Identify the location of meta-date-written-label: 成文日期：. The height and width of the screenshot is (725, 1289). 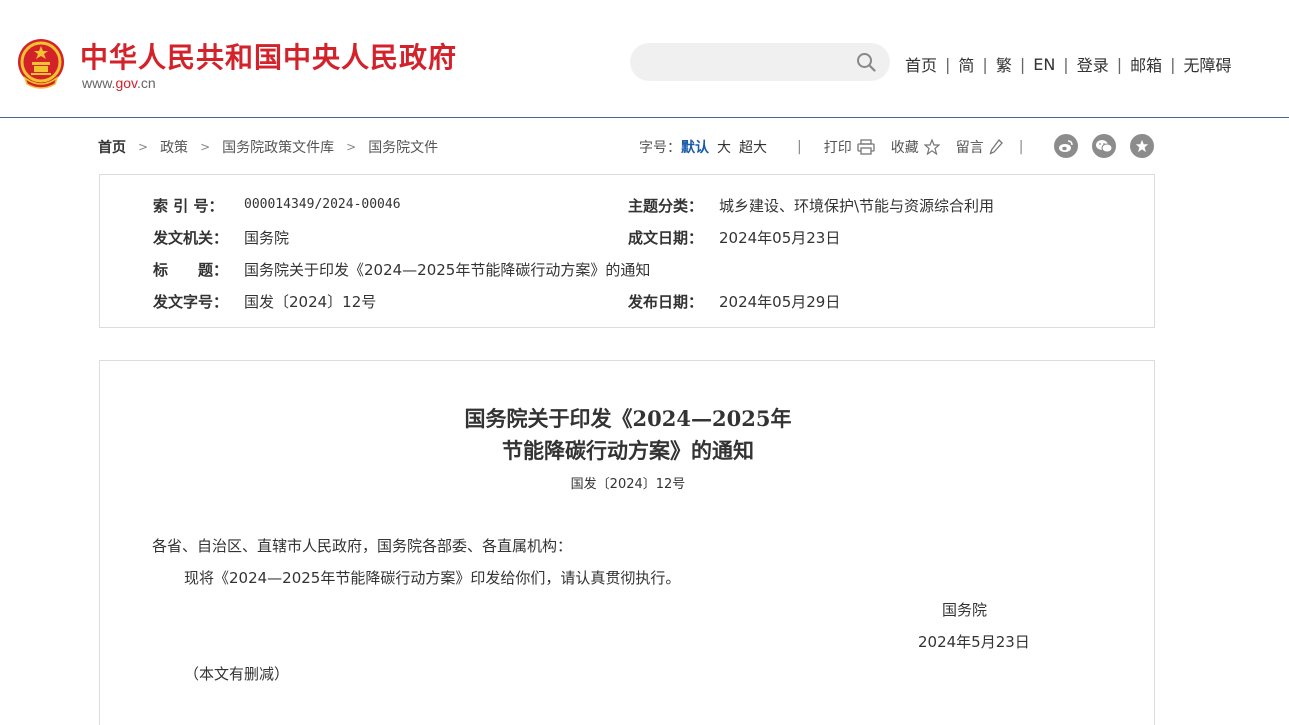
(666, 238).